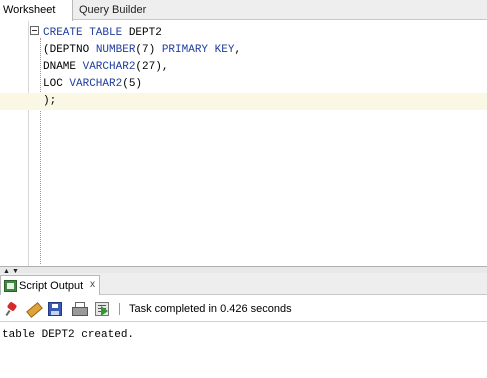 The height and width of the screenshot is (378, 487). I want to click on code-line: CREATE TABLE DEPT2, so click(142, 33).